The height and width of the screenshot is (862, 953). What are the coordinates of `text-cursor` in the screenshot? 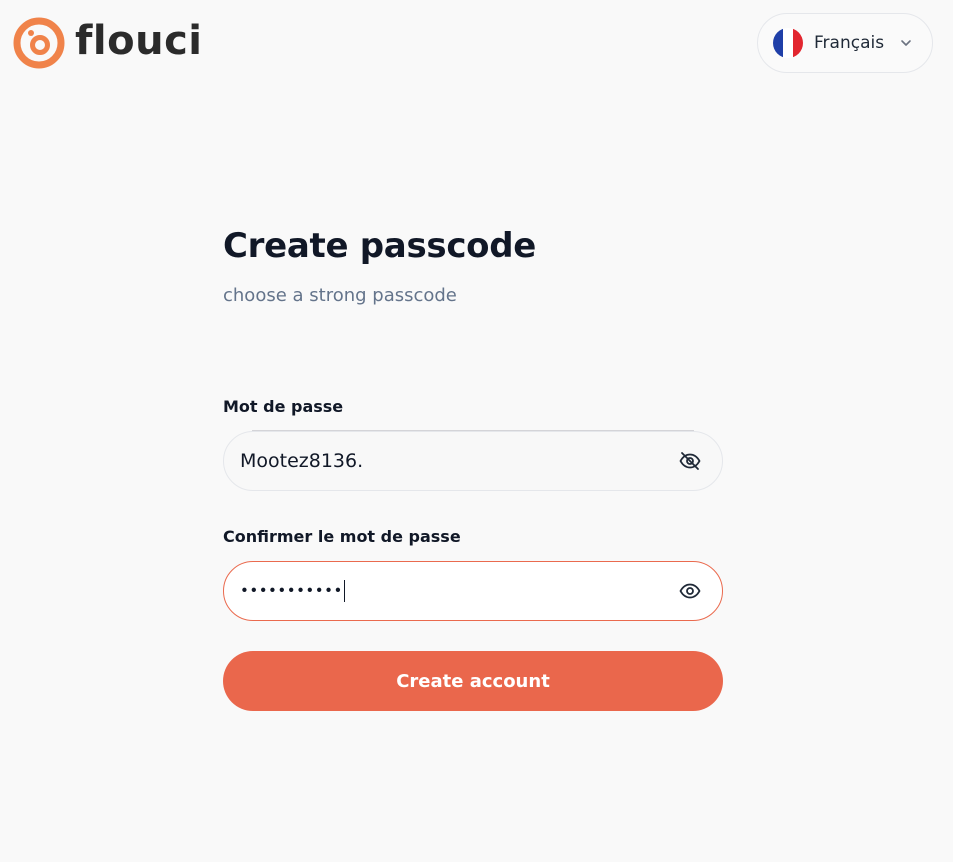 It's located at (344, 591).